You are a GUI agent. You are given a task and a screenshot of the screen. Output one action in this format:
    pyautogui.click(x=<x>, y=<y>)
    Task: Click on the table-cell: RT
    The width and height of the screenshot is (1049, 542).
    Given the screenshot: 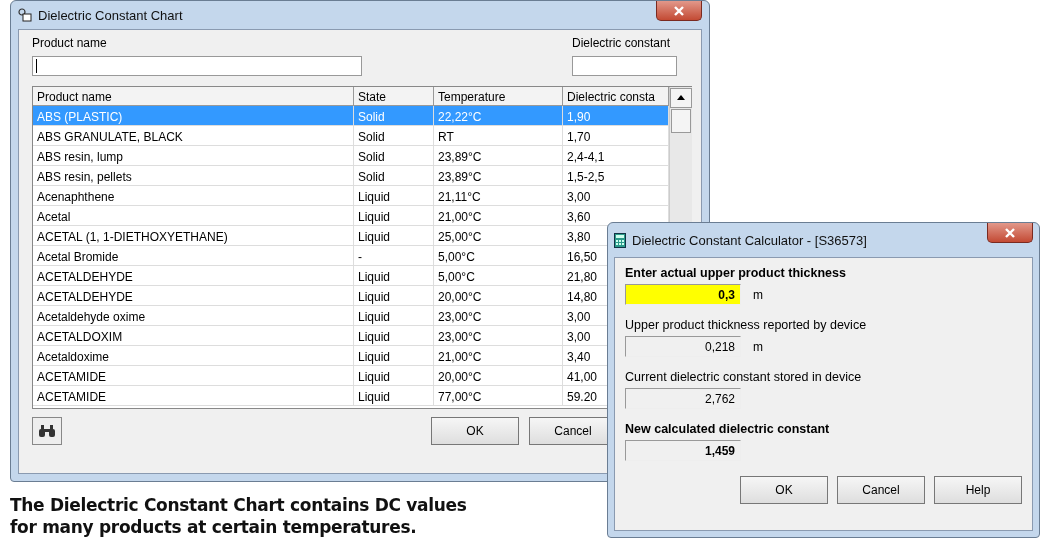 What is the action you would take?
    pyautogui.click(x=446, y=137)
    